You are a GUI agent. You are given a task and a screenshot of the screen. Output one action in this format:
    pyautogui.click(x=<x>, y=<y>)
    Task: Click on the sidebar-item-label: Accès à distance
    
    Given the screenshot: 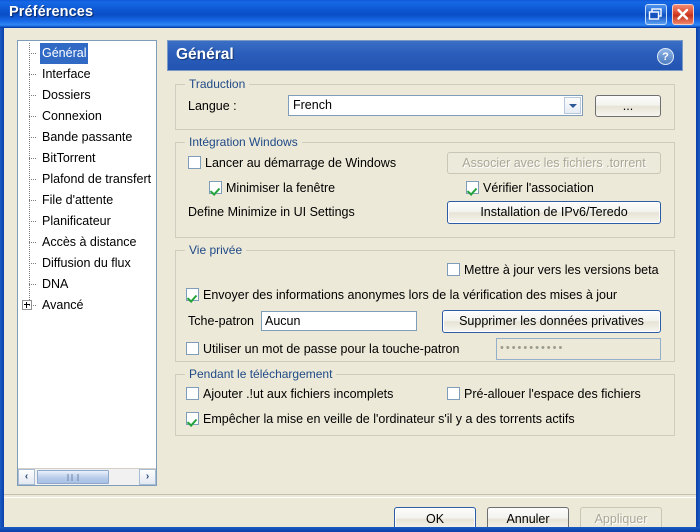 What is the action you would take?
    pyautogui.click(x=89, y=242)
    